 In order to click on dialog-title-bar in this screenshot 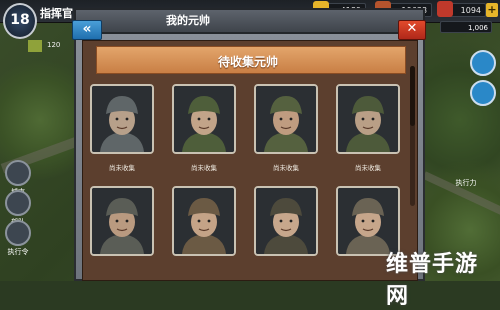, I will do `click(249, 21)`.